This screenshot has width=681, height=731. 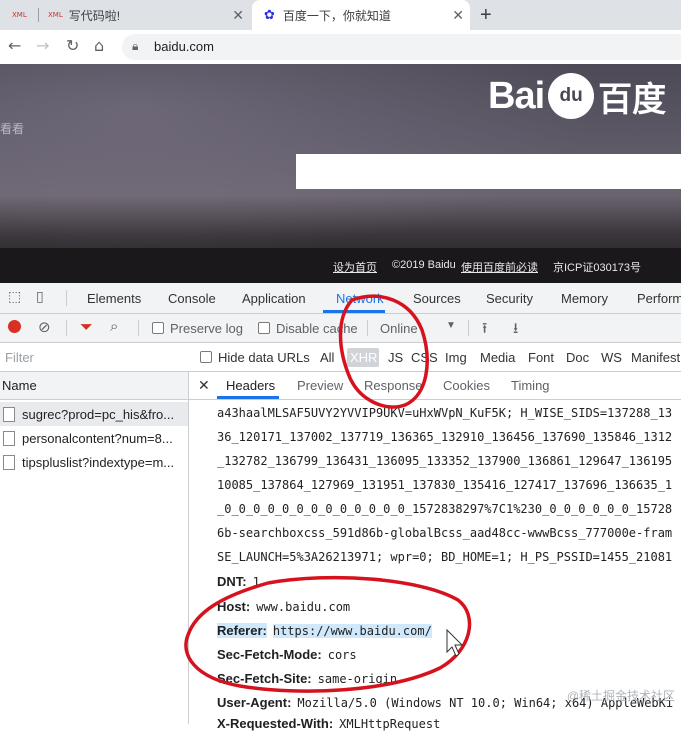 What do you see at coordinates (530, 385) in the screenshot?
I see `tab-timing: Timing` at bounding box center [530, 385].